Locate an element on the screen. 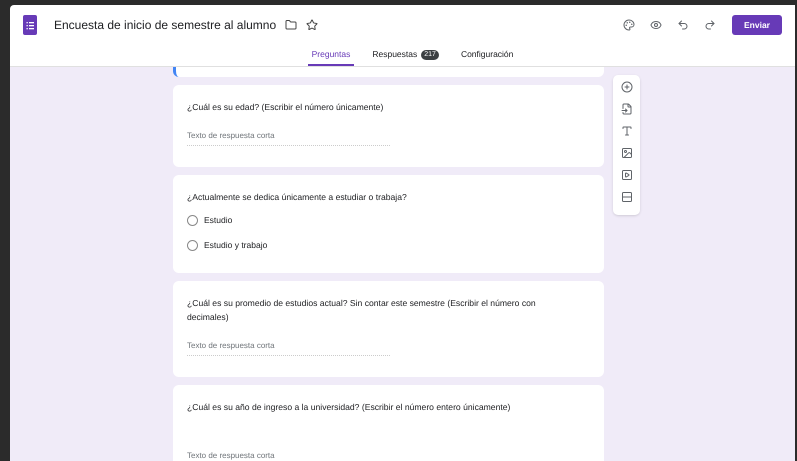 The image size is (797, 461). question-title: ¿Cuál es su promedio de estudios actual? Sin contar este semestre (Escribir el número con decimales) is located at coordinates (362, 310).